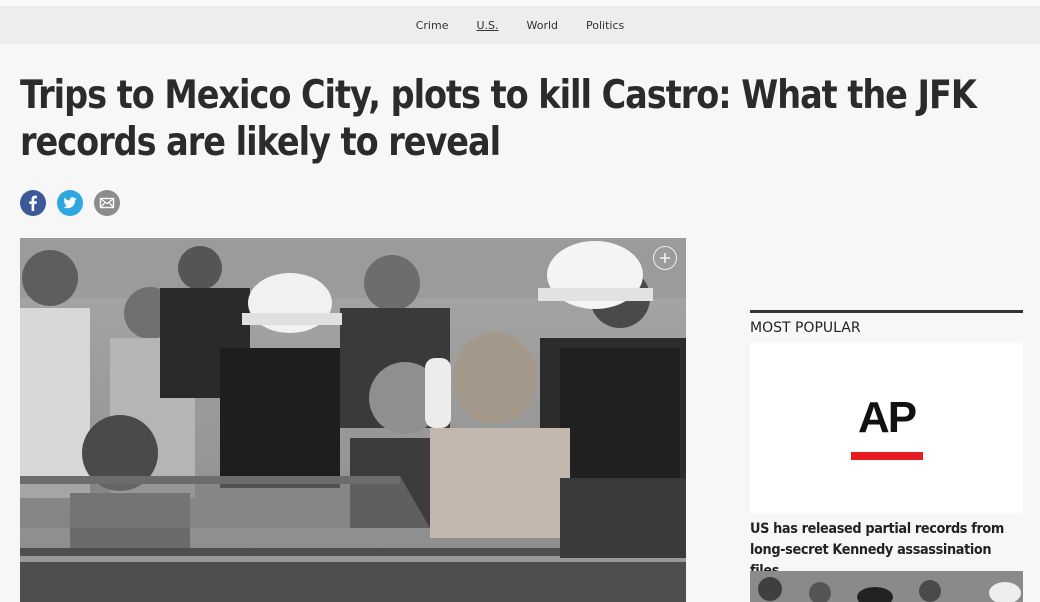  What do you see at coordinates (543, 25) in the screenshot?
I see `nav-link-world: World` at bounding box center [543, 25].